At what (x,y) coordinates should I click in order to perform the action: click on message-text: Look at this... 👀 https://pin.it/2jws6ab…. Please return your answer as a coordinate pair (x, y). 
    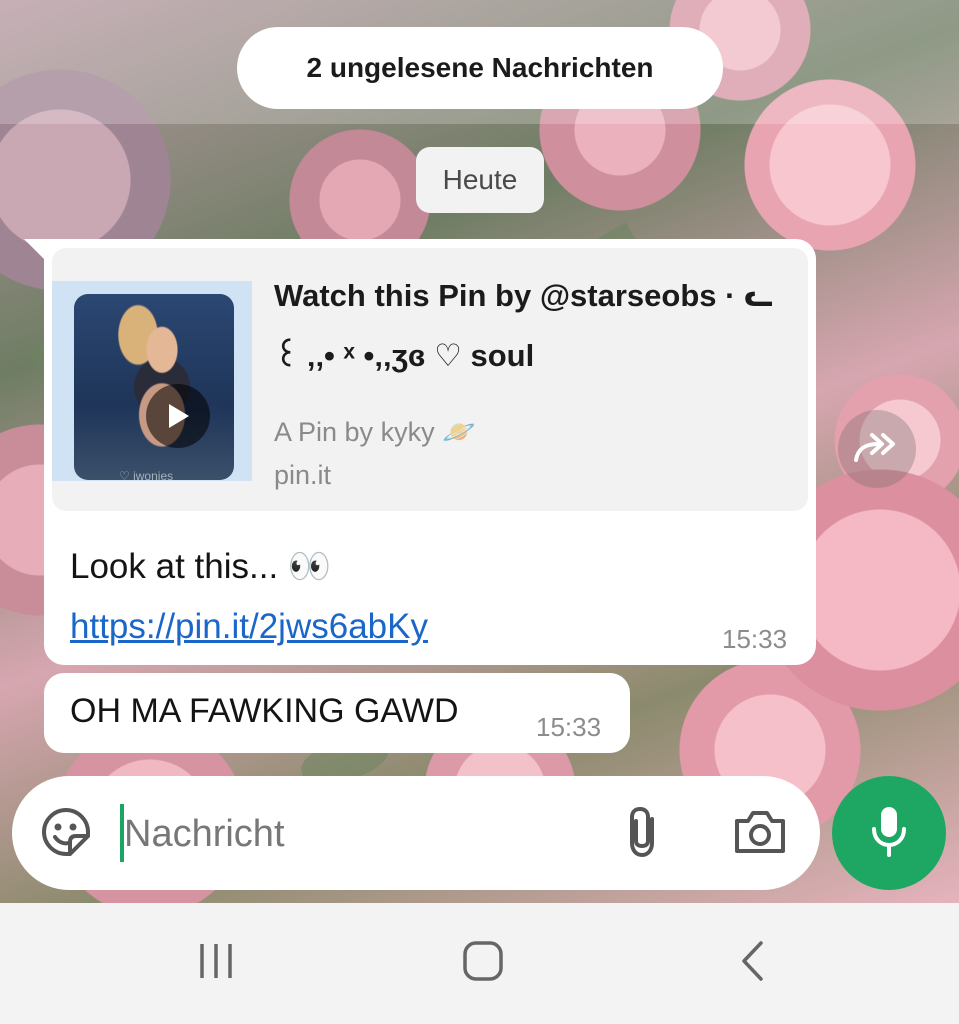
    Looking at the image, I should click on (380, 597).